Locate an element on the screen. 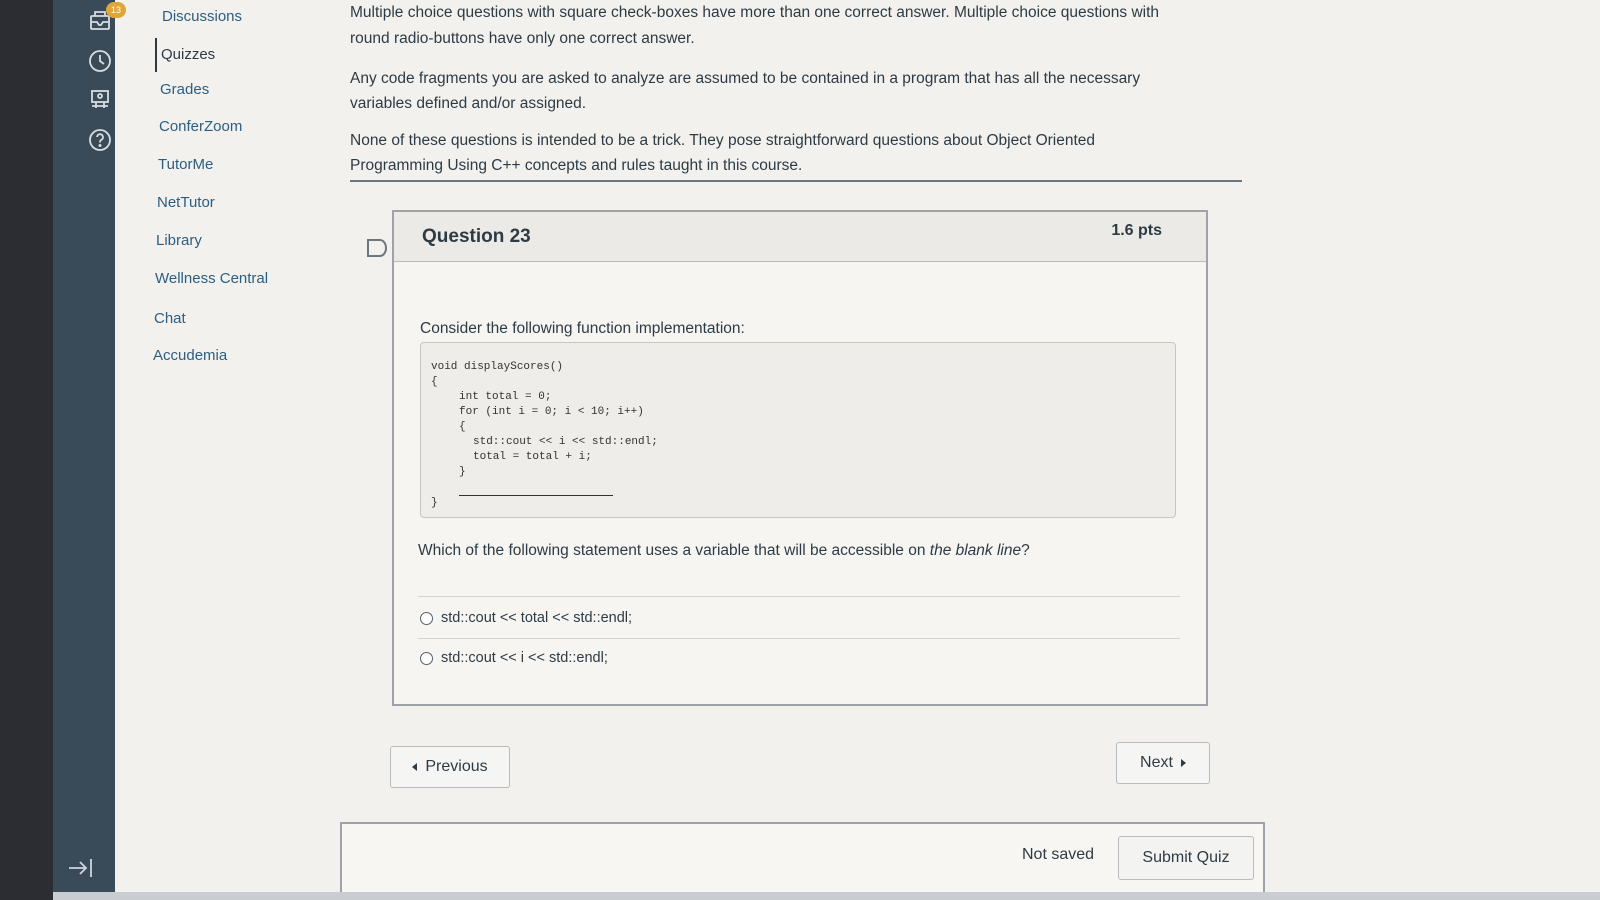  code-line: total = total + i; is located at coordinates (532, 457).